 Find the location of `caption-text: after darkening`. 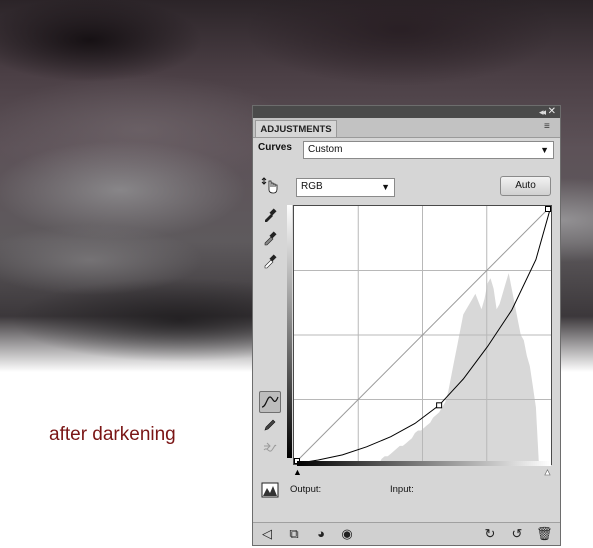

caption-text: after darkening is located at coordinates (112, 434).